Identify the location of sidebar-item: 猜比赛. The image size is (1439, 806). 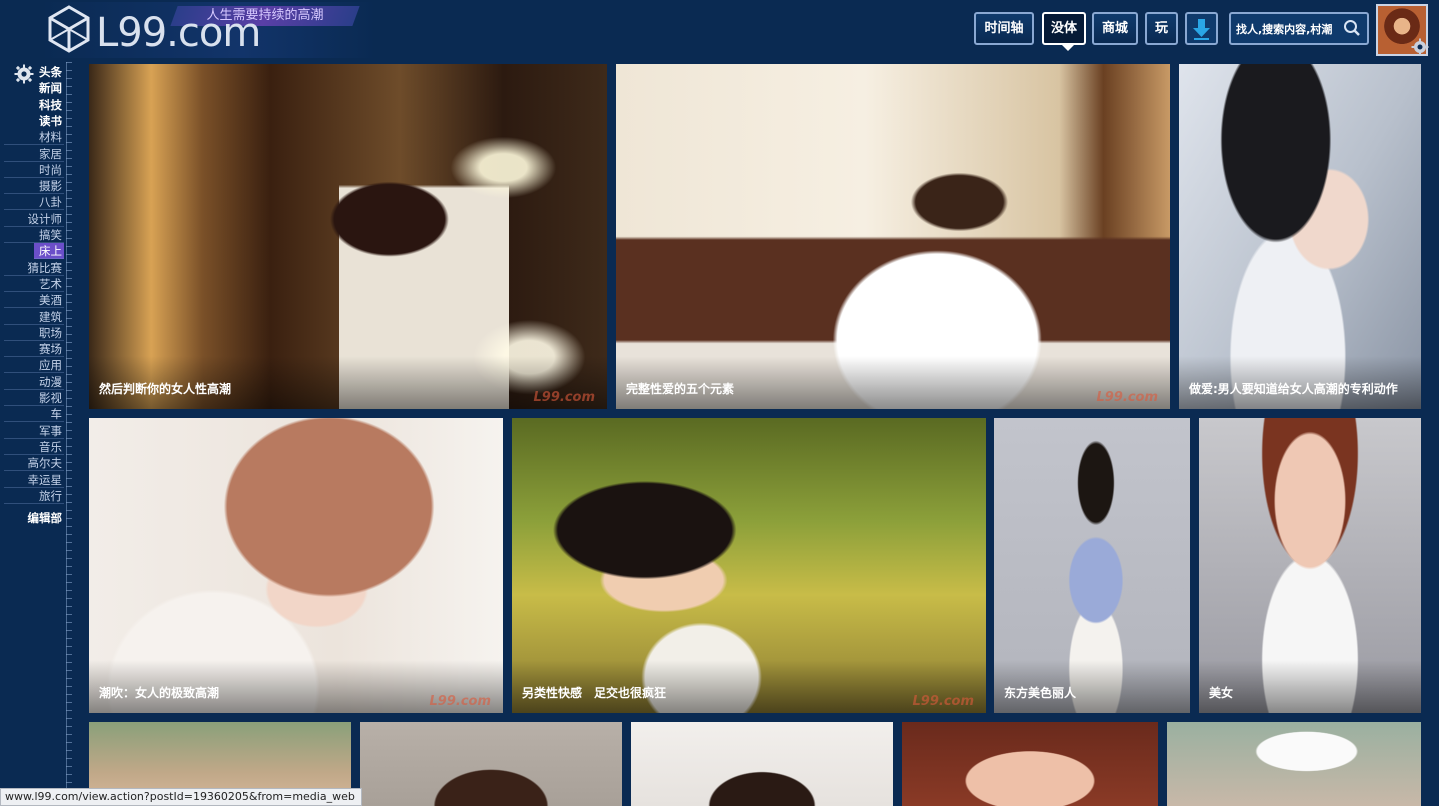
(34, 268).